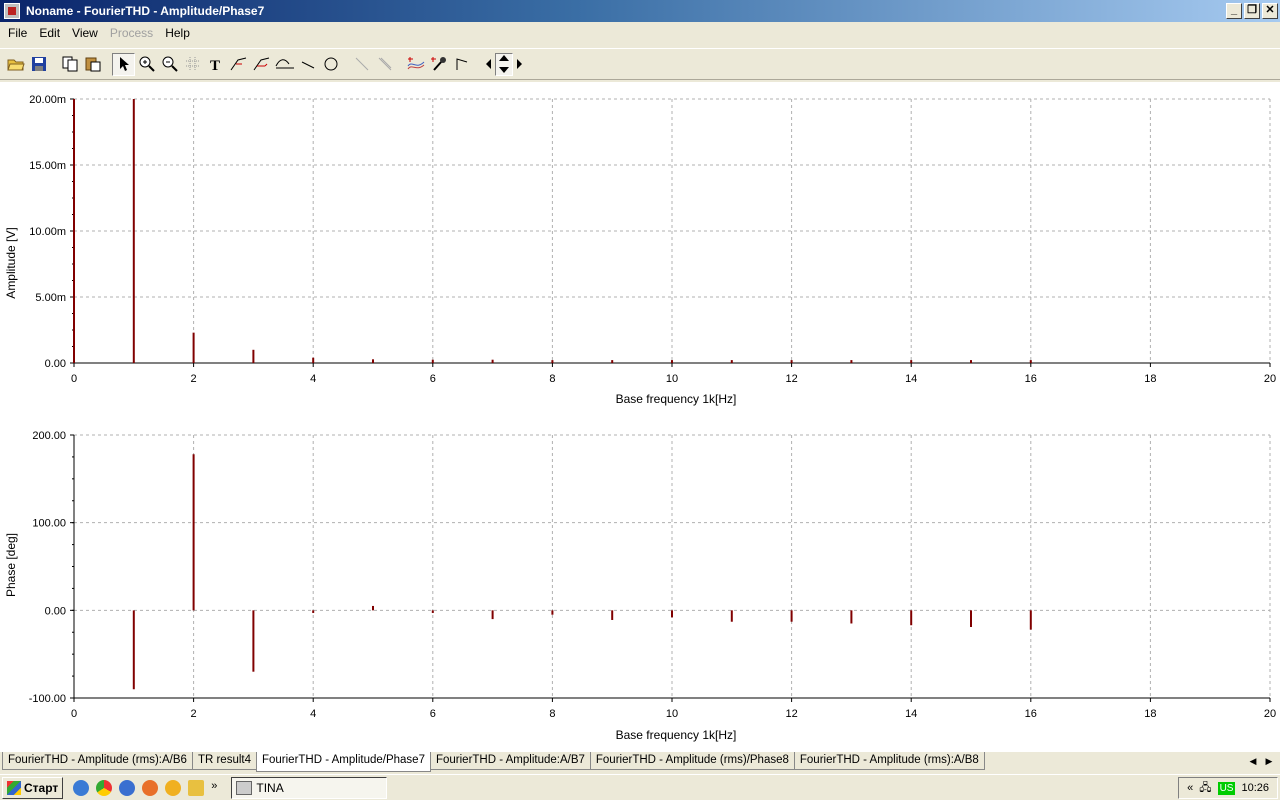 Image resolution: width=1280 pixels, height=800 pixels. I want to click on tab-tr-result4: TR result4, so click(224, 761).